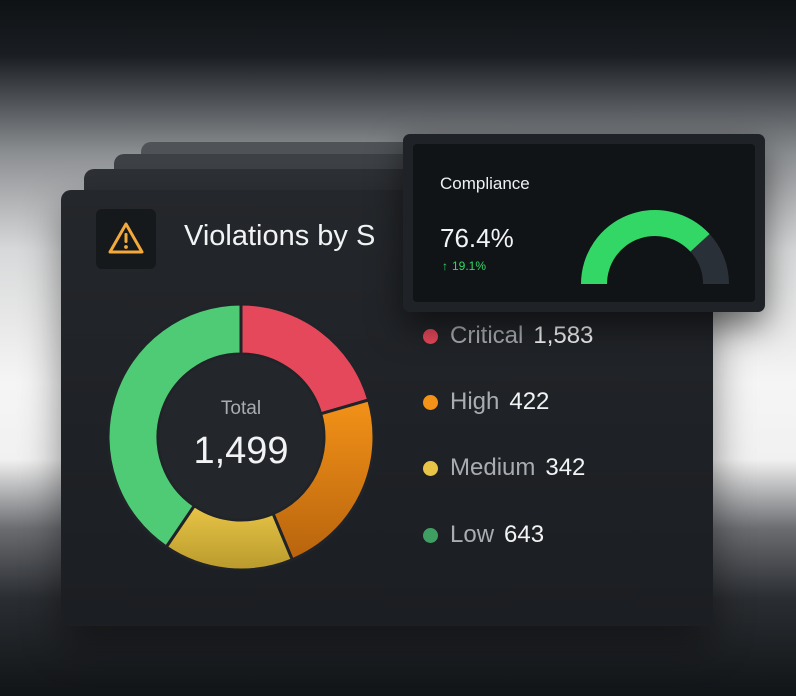 This screenshot has height=696, width=796. I want to click on legend-item-medium: Medium 342, so click(504, 468).